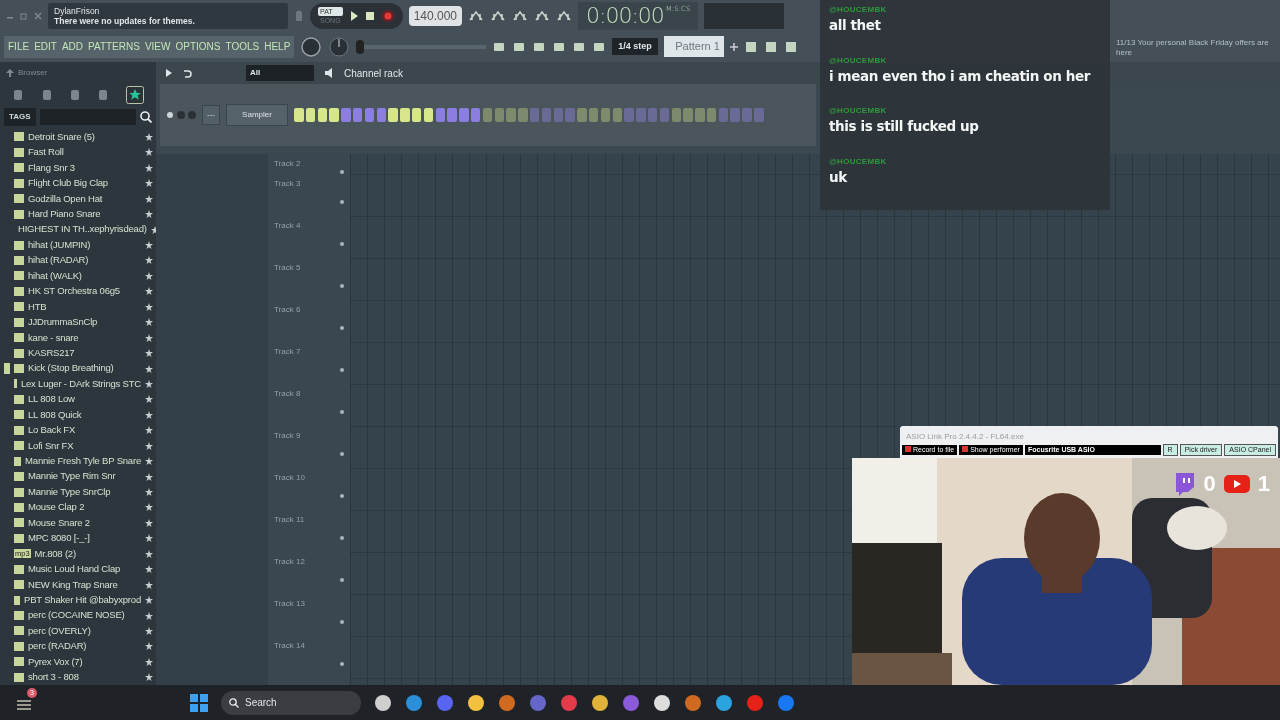 This screenshot has width=1280, height=720. What do you see at coordinates (635, 46) in the screenshot?
I see `snap-selector: 1/4 step` at bounding box center [635, 46].